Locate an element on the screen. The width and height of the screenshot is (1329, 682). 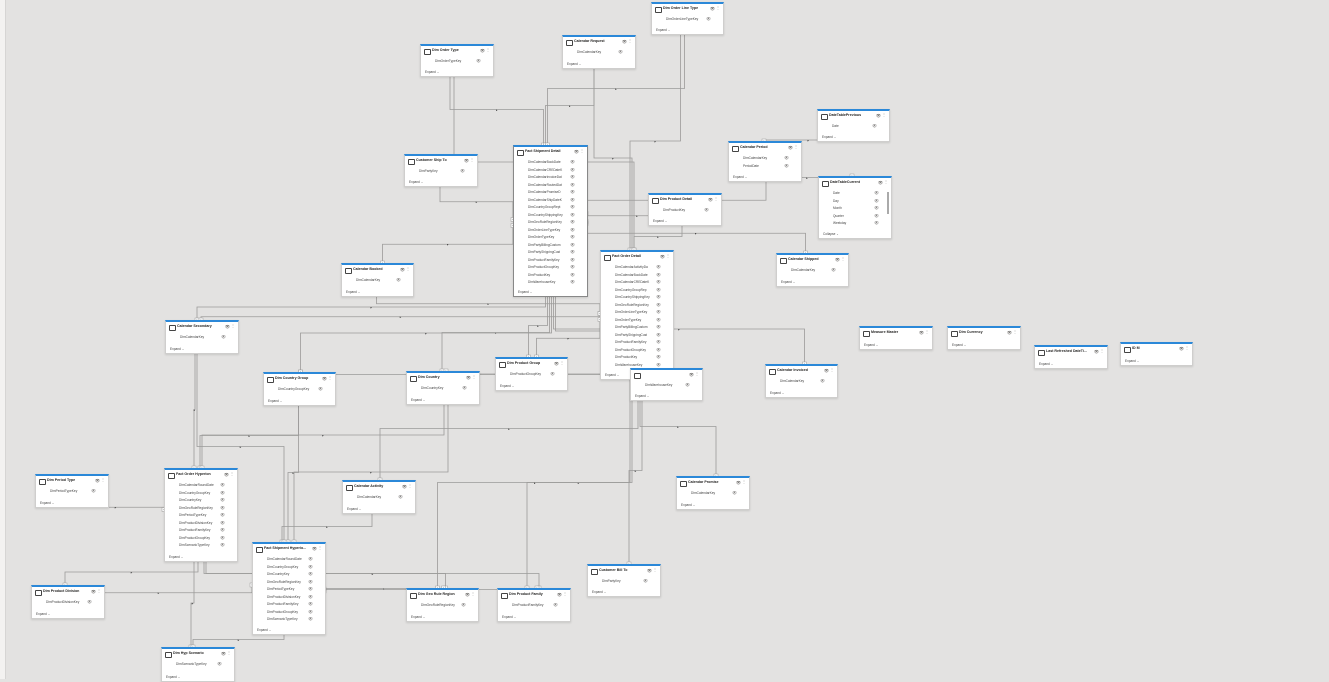
field-row: DimCountryGroupKey 👁 is located at coordinates (299, 390).